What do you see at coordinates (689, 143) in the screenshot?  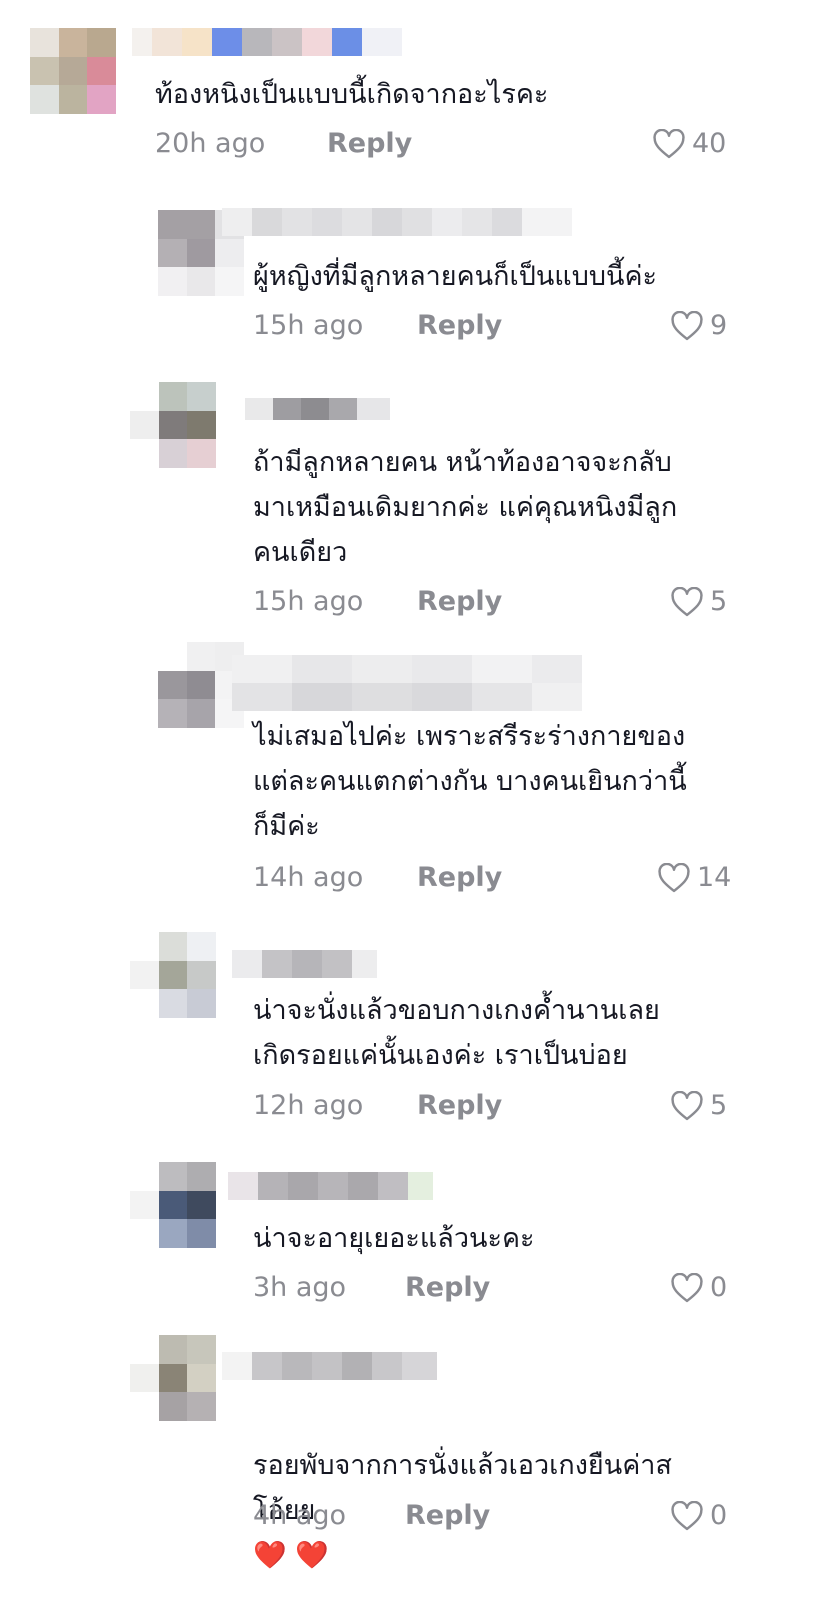 I see `like-button: 40` at bounding box center [689, 143].